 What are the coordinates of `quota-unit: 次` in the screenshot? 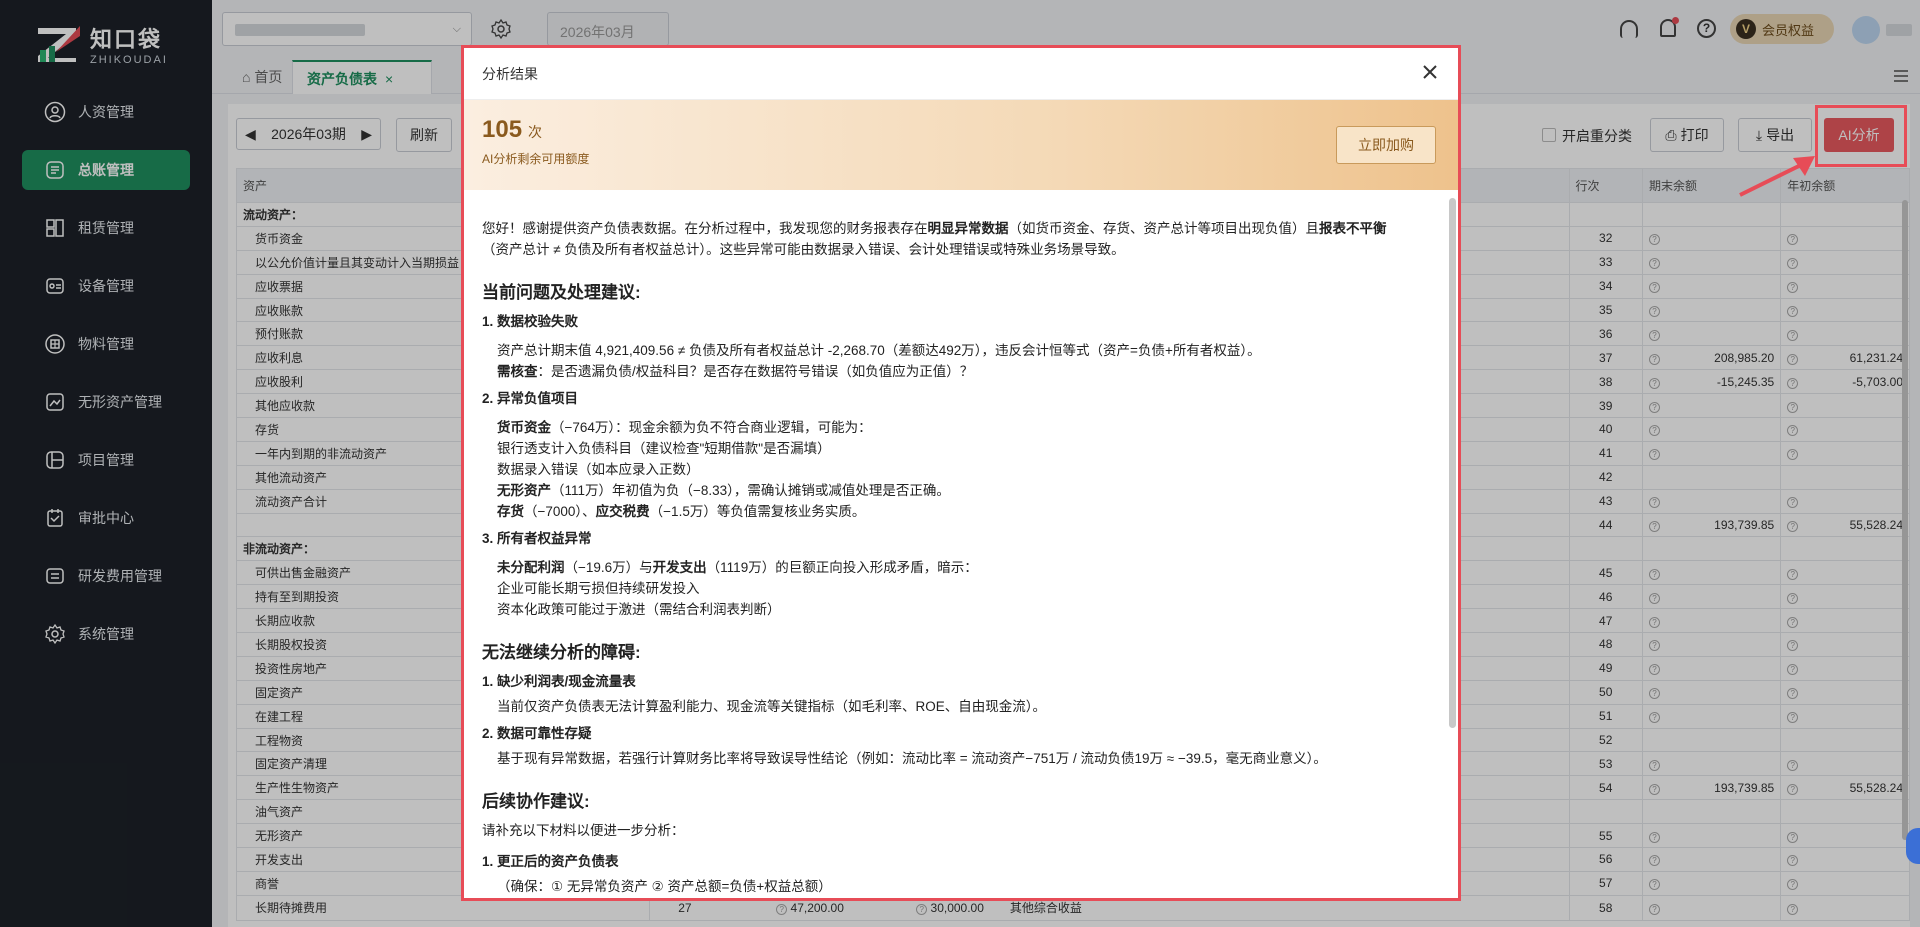 It's located at (535, 132).